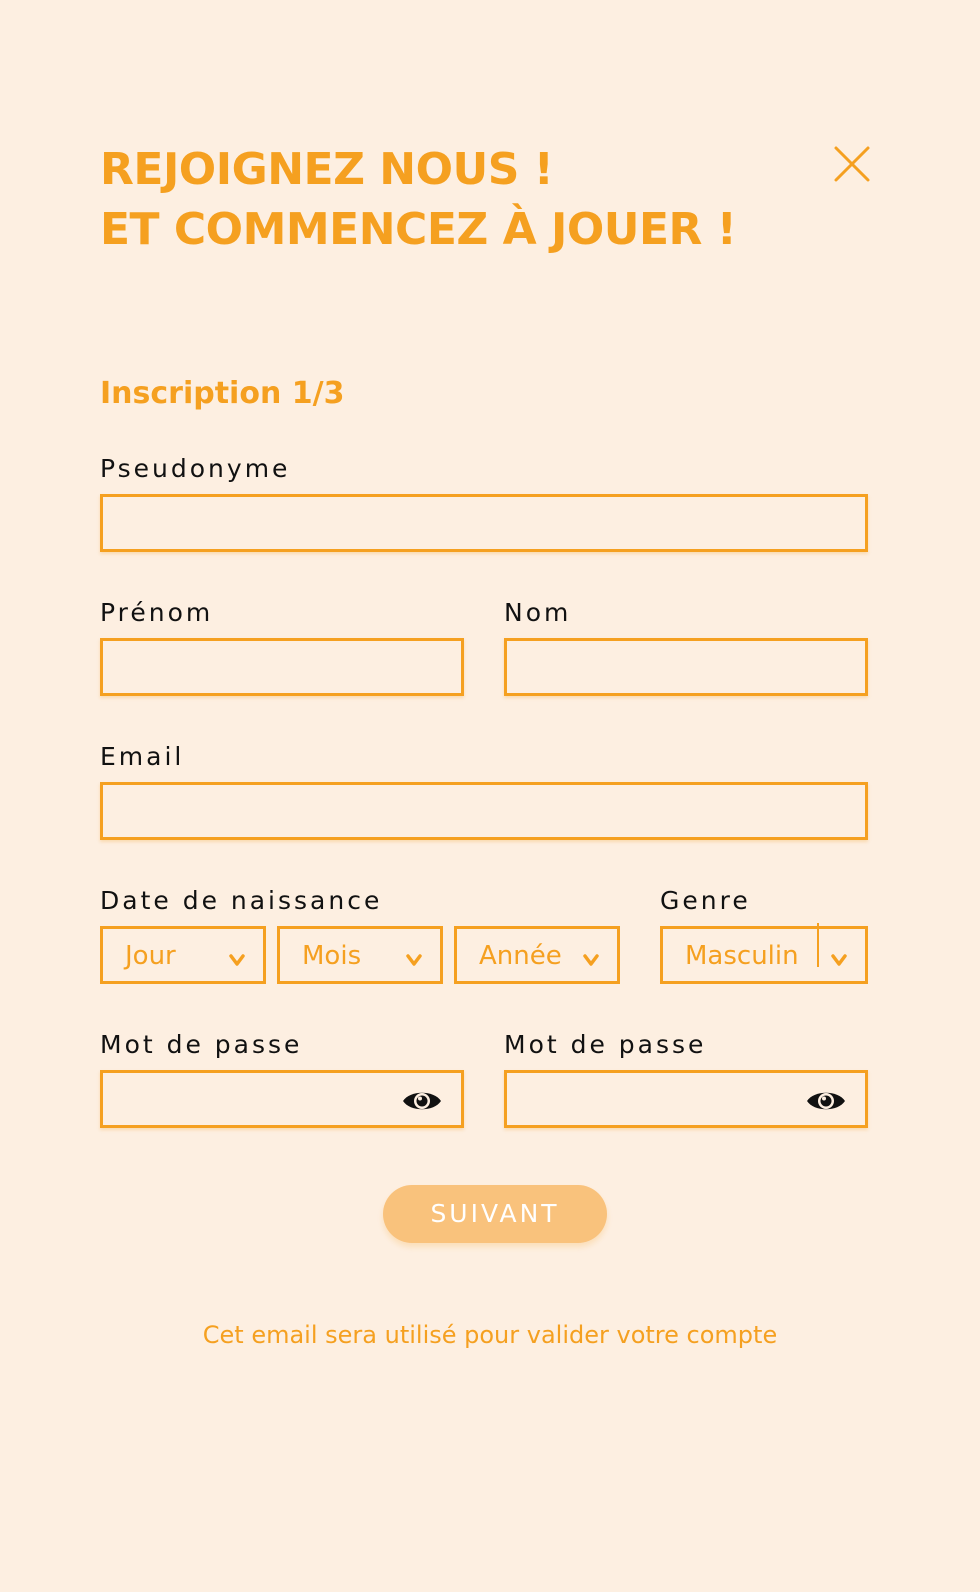  Describe the element at coordinates (495, 1214) in the screenshot. I see `next-button: SUIVANT` at that location.